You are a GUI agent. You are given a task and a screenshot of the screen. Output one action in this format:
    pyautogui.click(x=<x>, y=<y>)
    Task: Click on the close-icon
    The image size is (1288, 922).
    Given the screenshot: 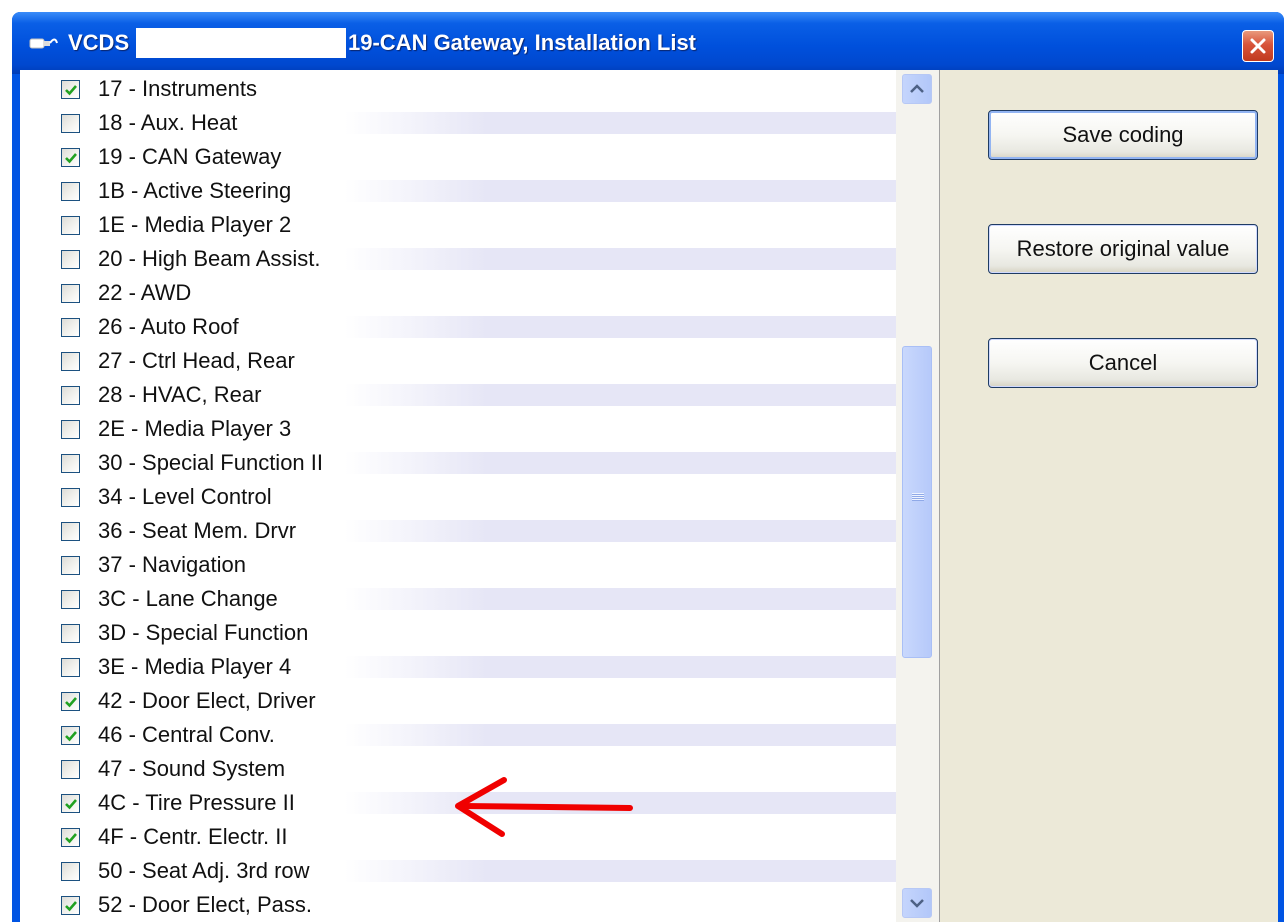 What is the action you would take?
    pyautogui.click(x=1258, y=46)
    